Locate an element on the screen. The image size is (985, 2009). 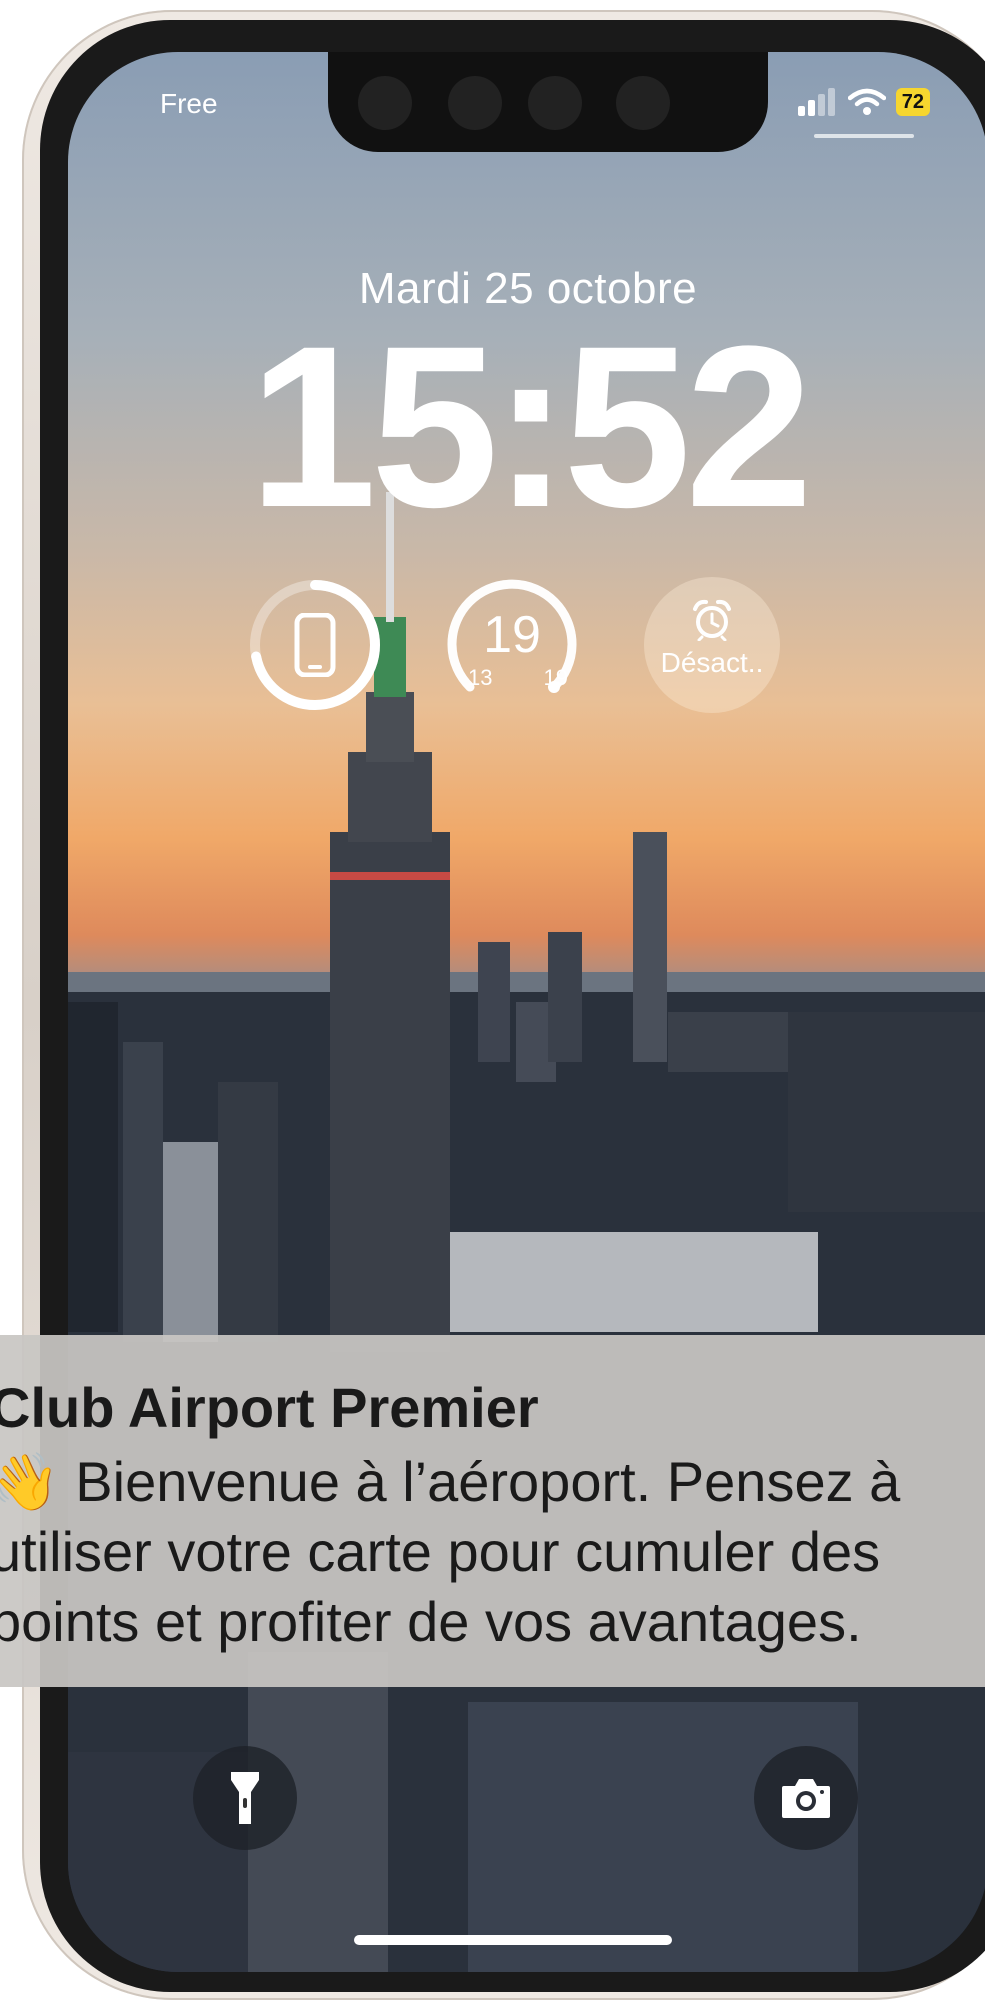
weather-widget: 19 13 19 is located at coordinates (512, 645).